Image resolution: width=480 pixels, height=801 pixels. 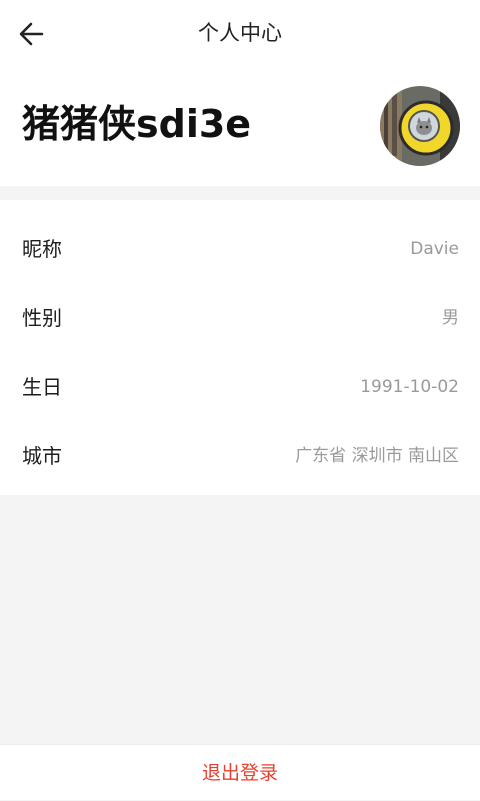 I want to click on page-title: 个人中心, so click(x=240, y=33).